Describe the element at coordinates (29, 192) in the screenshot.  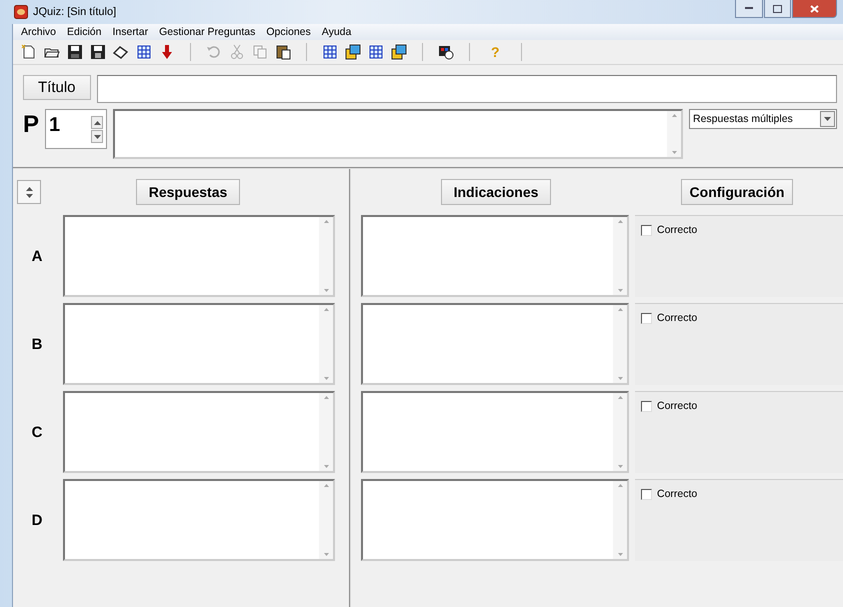
I see `reorder-button` at that location.